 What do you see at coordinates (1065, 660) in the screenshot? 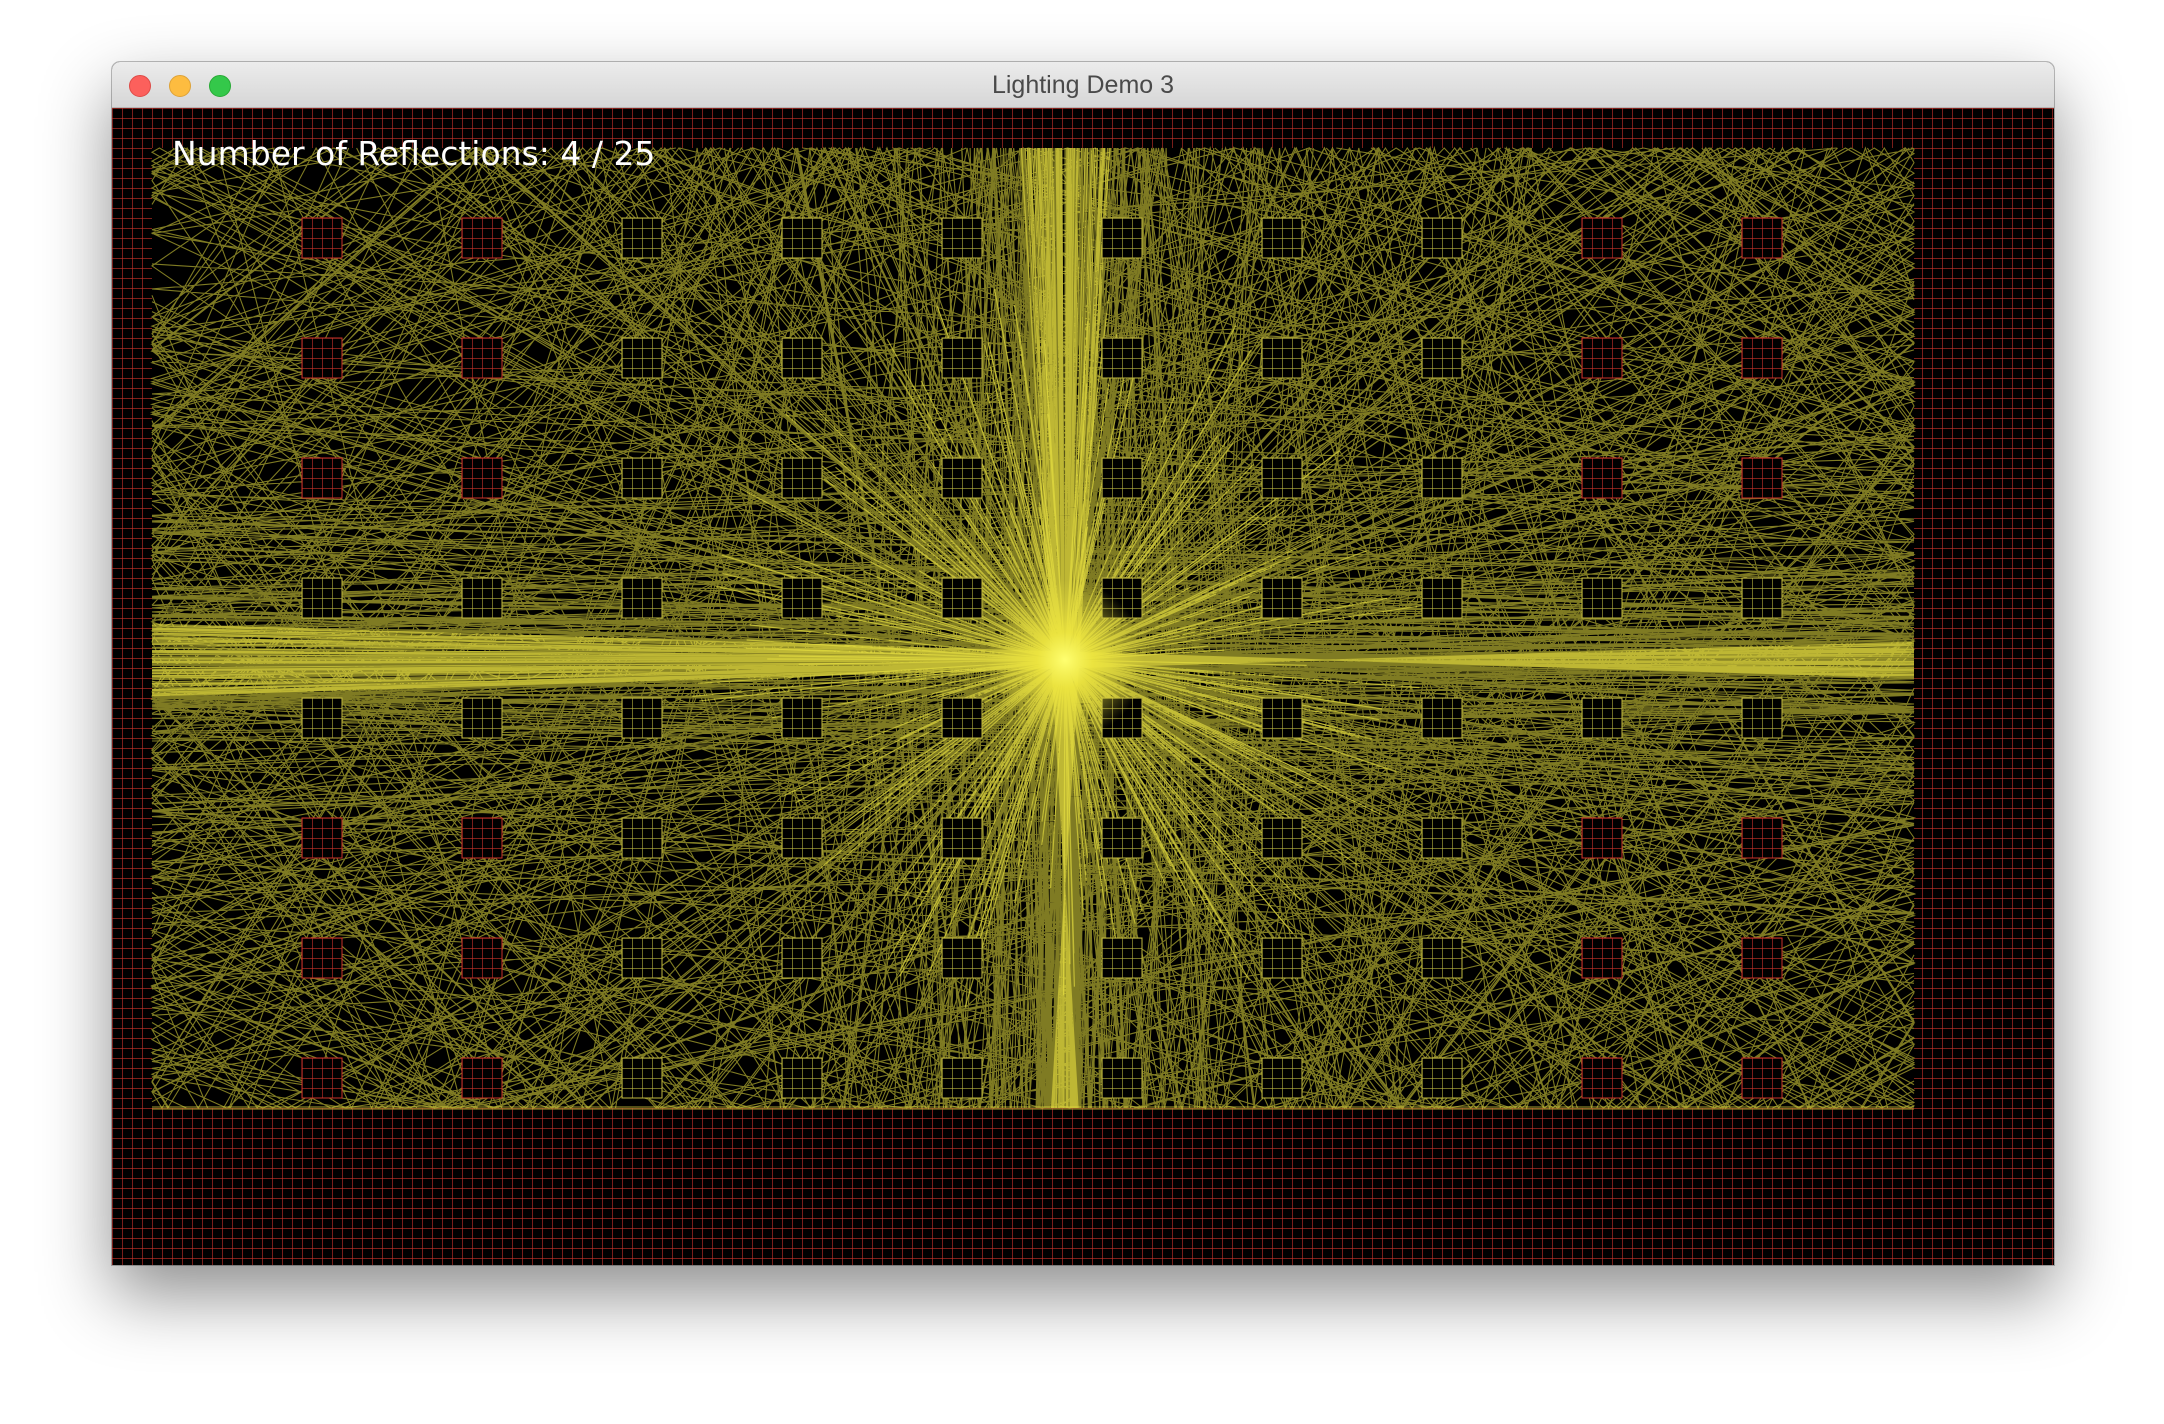
I see `light-source` at bounding box center [1065, 660].